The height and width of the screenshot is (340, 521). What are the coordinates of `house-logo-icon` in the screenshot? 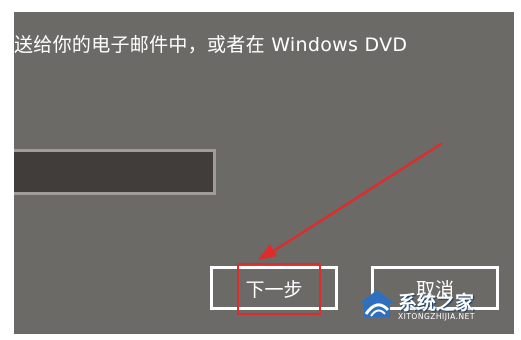 It's located at (377, 303).